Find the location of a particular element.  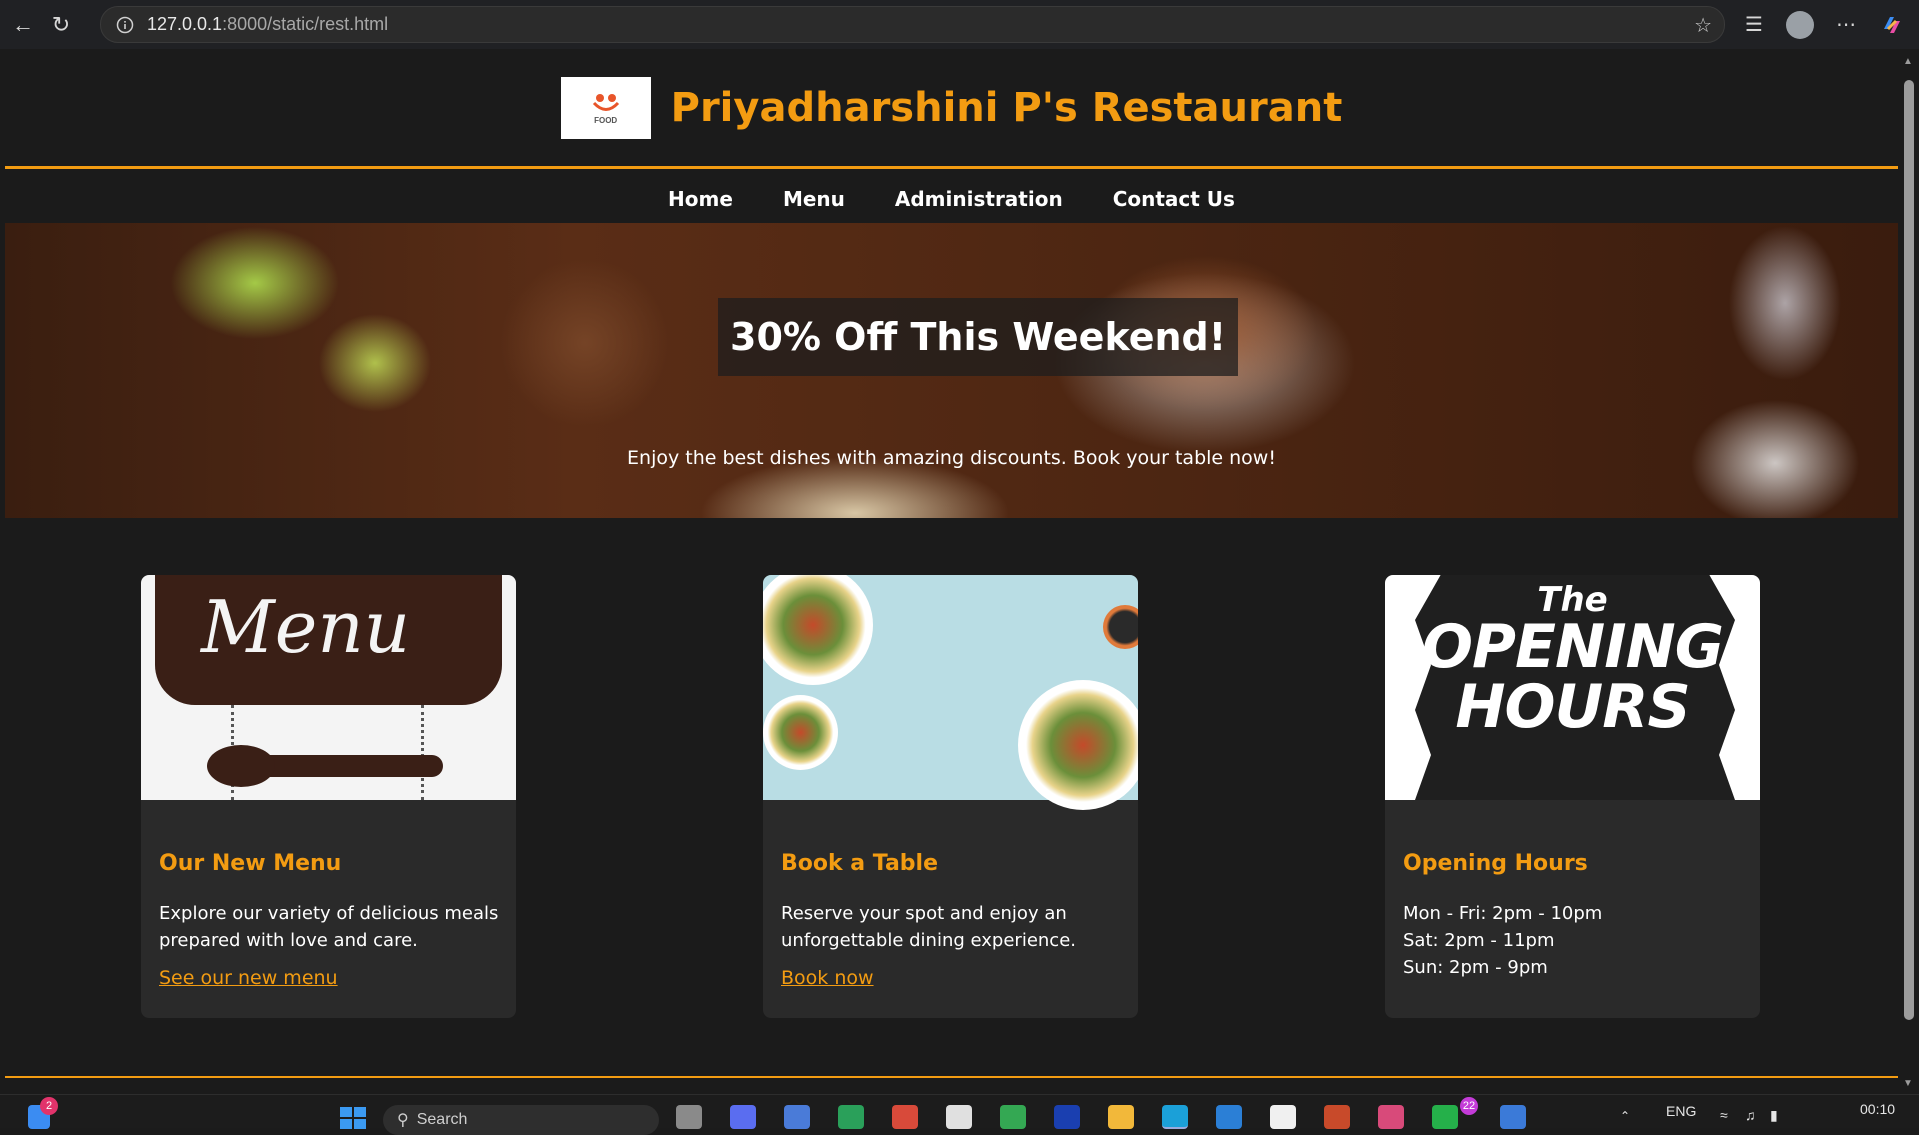

profile-avatar is located at coordinates (1800, 25).